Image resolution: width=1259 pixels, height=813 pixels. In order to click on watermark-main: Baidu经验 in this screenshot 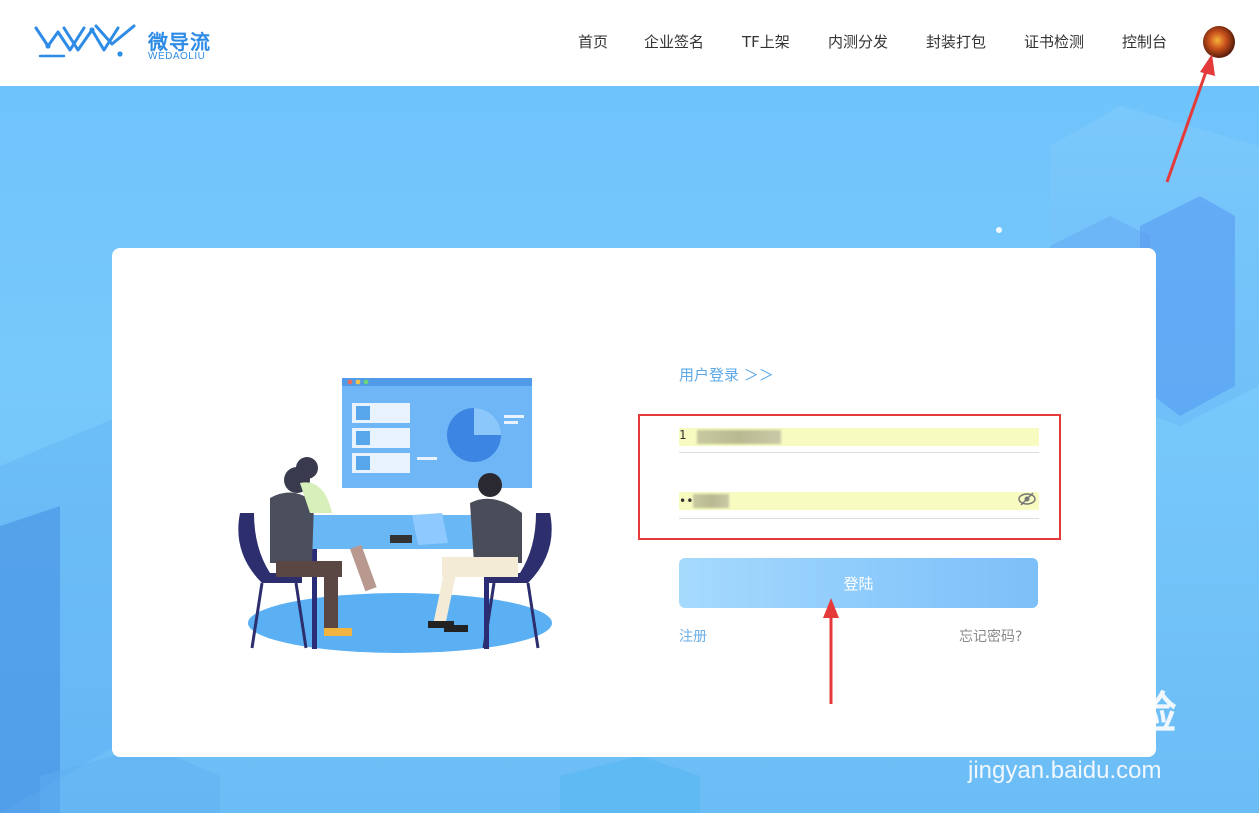, I will do `click(1071, 713)`.